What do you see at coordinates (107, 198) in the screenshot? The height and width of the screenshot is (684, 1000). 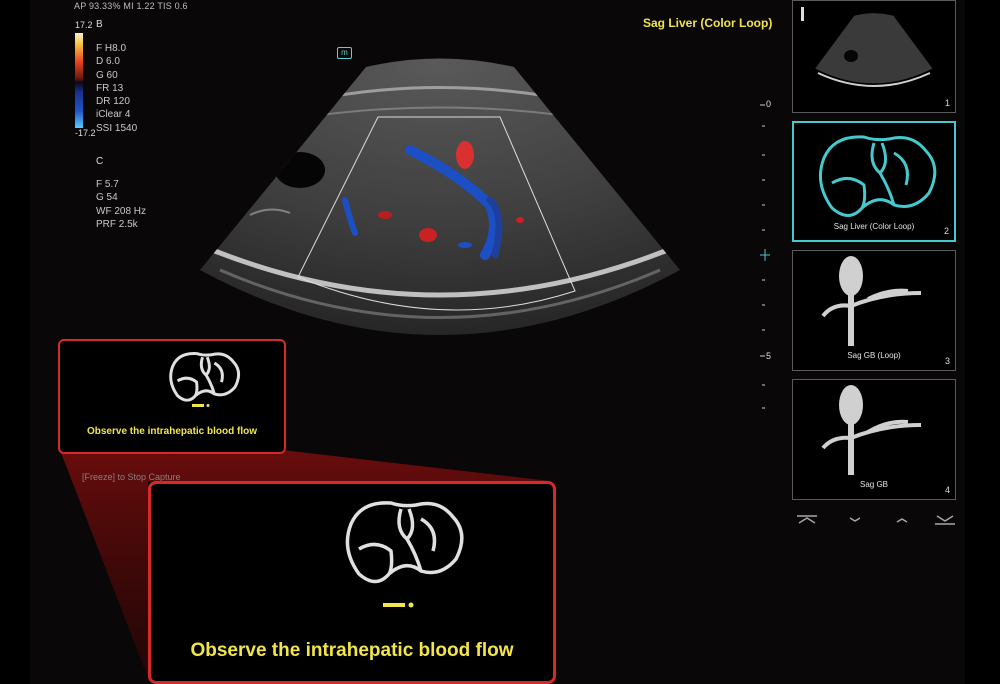 I see `c-param: G 54` at bounding box center [107, 198].